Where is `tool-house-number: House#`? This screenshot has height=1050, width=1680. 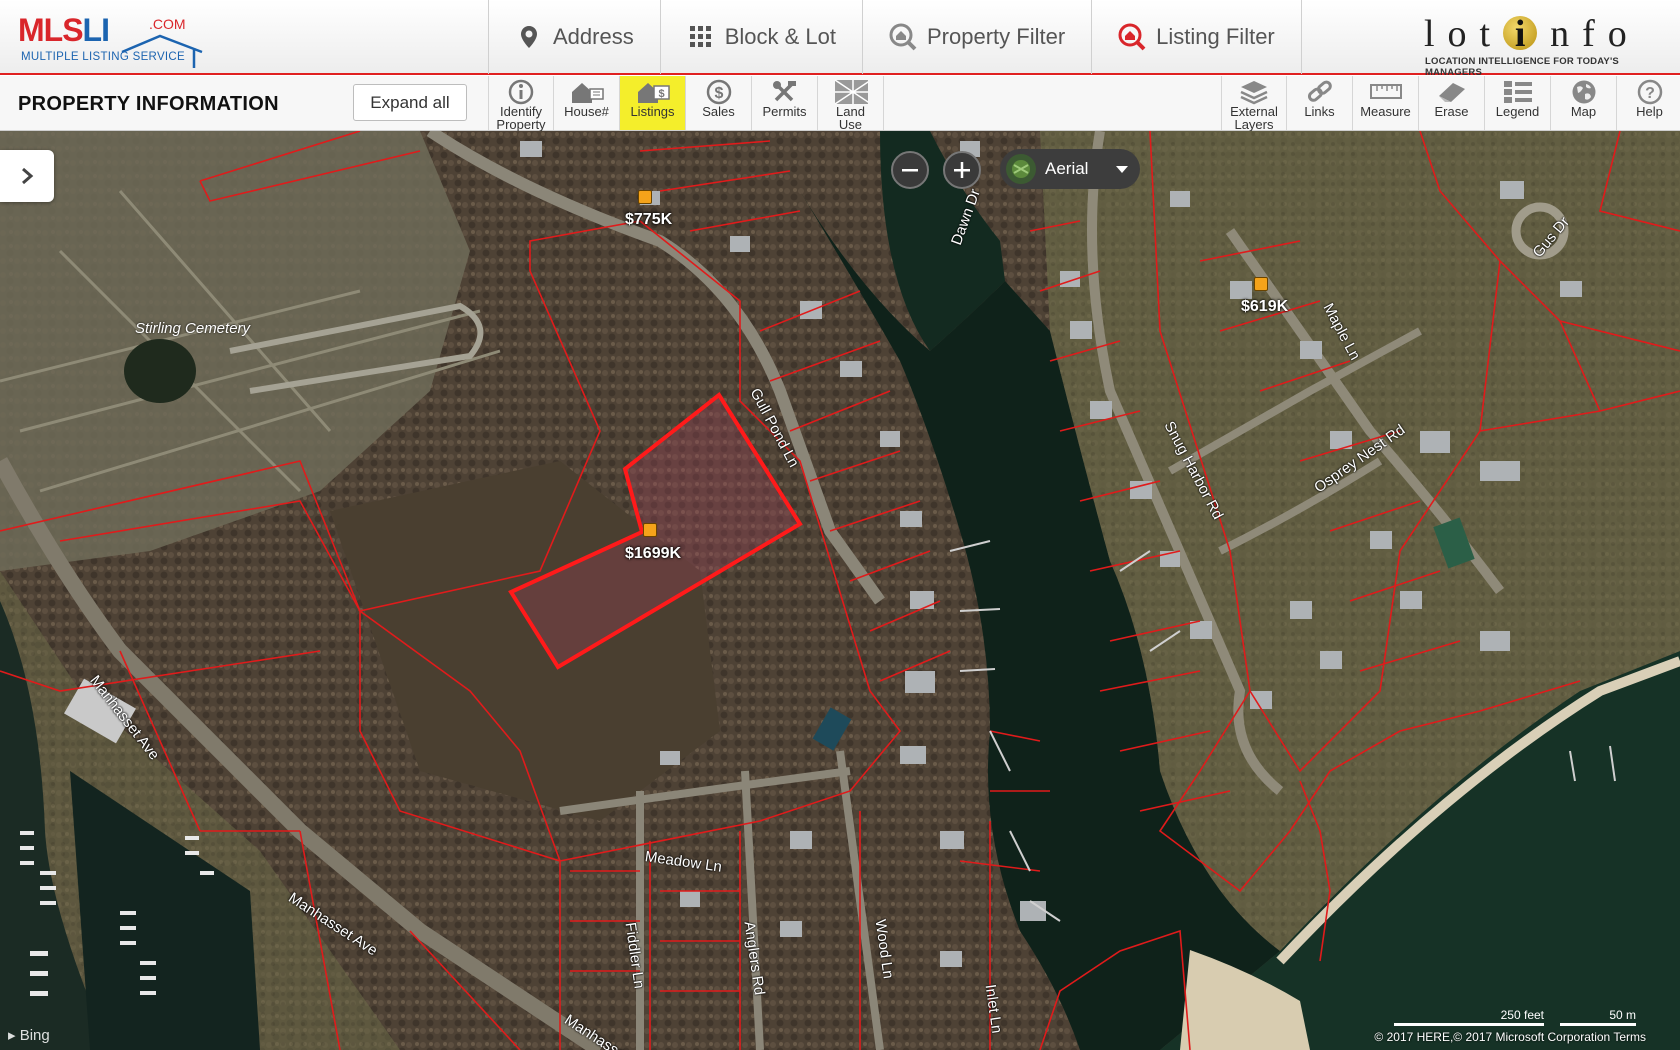 tool-house-number: House# is located at coordinates (587, 103).